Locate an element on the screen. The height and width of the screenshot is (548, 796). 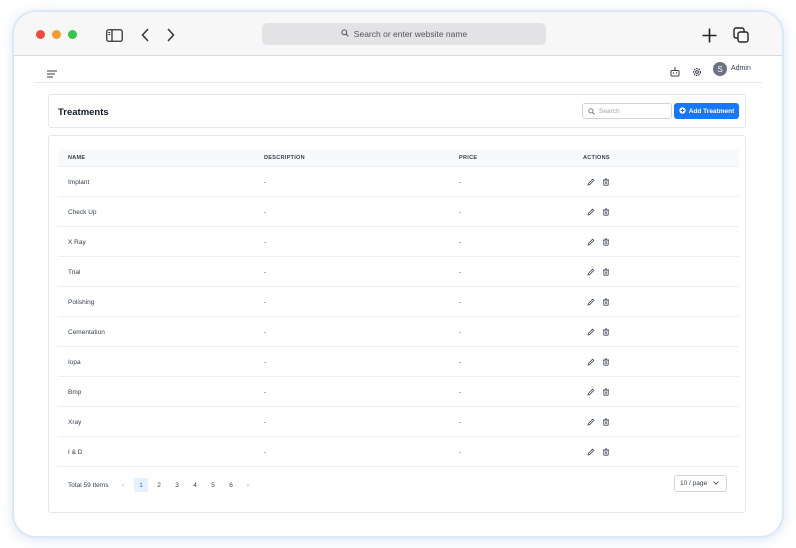
table-row: Check Up - - is located at coordinates (398, 212).